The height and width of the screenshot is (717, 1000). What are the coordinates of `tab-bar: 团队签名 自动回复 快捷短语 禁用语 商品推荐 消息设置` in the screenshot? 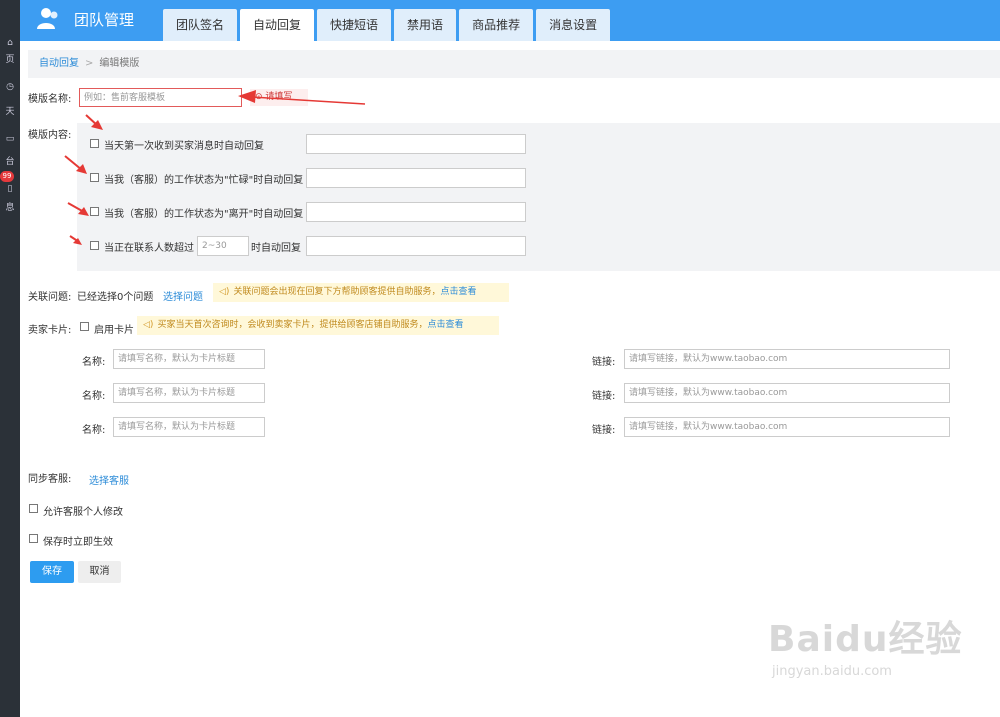 It's located at (388, 25).